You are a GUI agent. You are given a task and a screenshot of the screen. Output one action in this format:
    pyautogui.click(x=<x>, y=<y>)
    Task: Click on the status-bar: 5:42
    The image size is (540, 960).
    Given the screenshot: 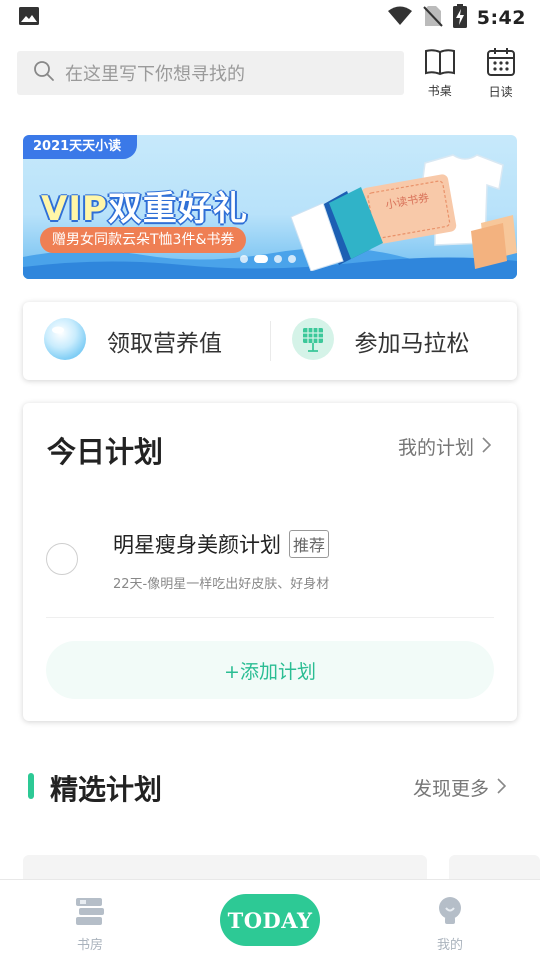 What is the action you would take?
    pyautogui.click(x=270, y=18)
    